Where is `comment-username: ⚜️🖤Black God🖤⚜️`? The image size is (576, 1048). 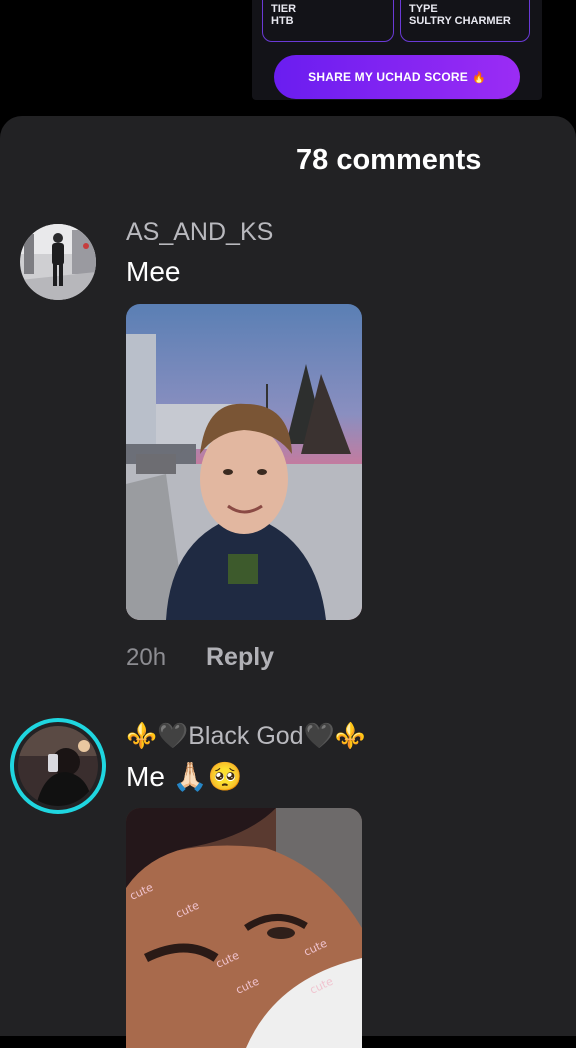
comment-username: ⚜️🖤Black God🖤⚜️ is located at coordinates (246, 736).